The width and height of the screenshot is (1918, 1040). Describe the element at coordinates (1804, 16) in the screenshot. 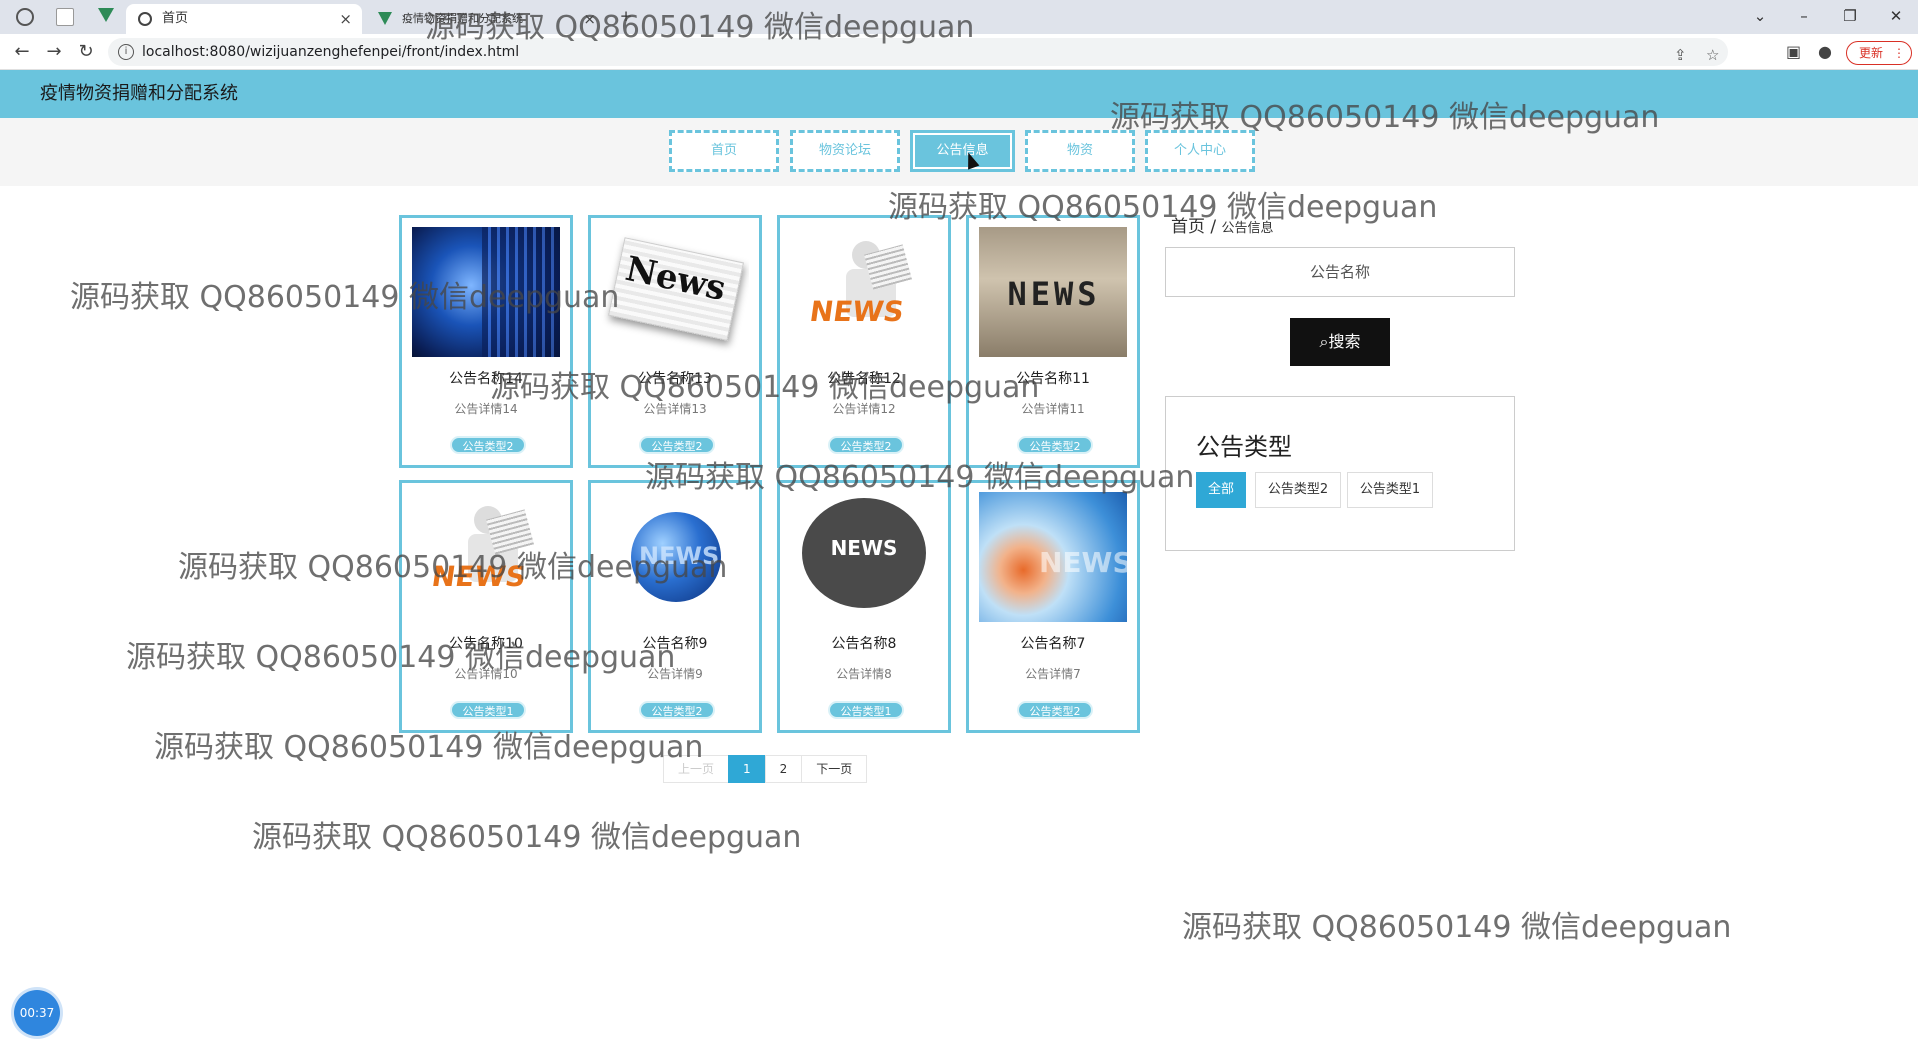

I see `minimize-icon: –` at that location.